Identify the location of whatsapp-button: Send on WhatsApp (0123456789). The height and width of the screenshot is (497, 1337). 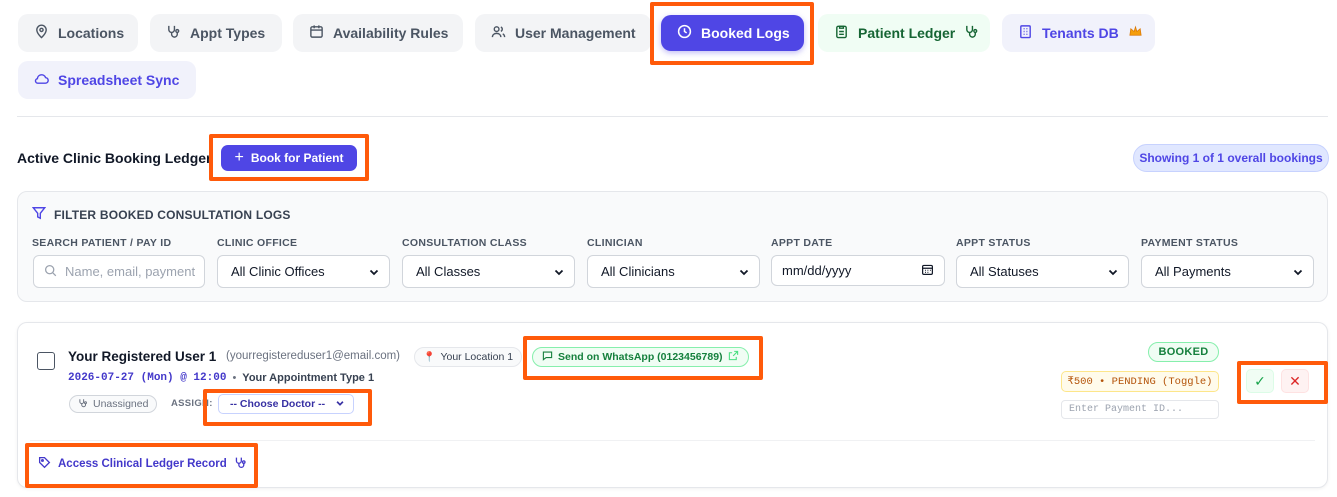
(640, 357).